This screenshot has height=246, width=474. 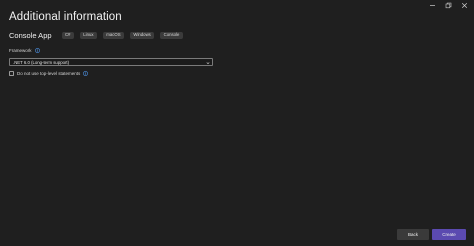 I want to click on framework-label: Framework, so click(x=20, y=50).